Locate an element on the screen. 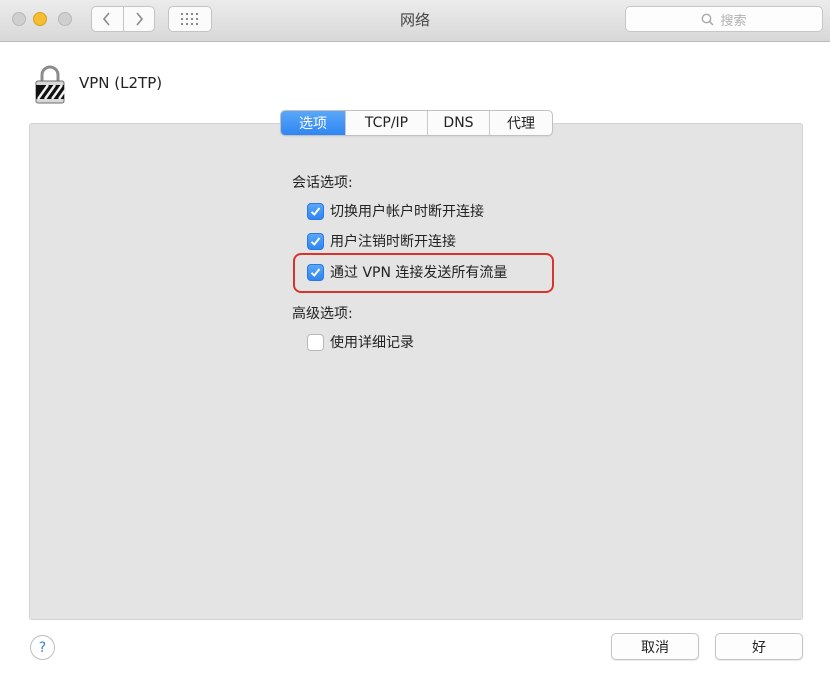 Image resolution: width=830 pixels, height=687 pixels. highlight-annotation is located at coordinates (423, 273).